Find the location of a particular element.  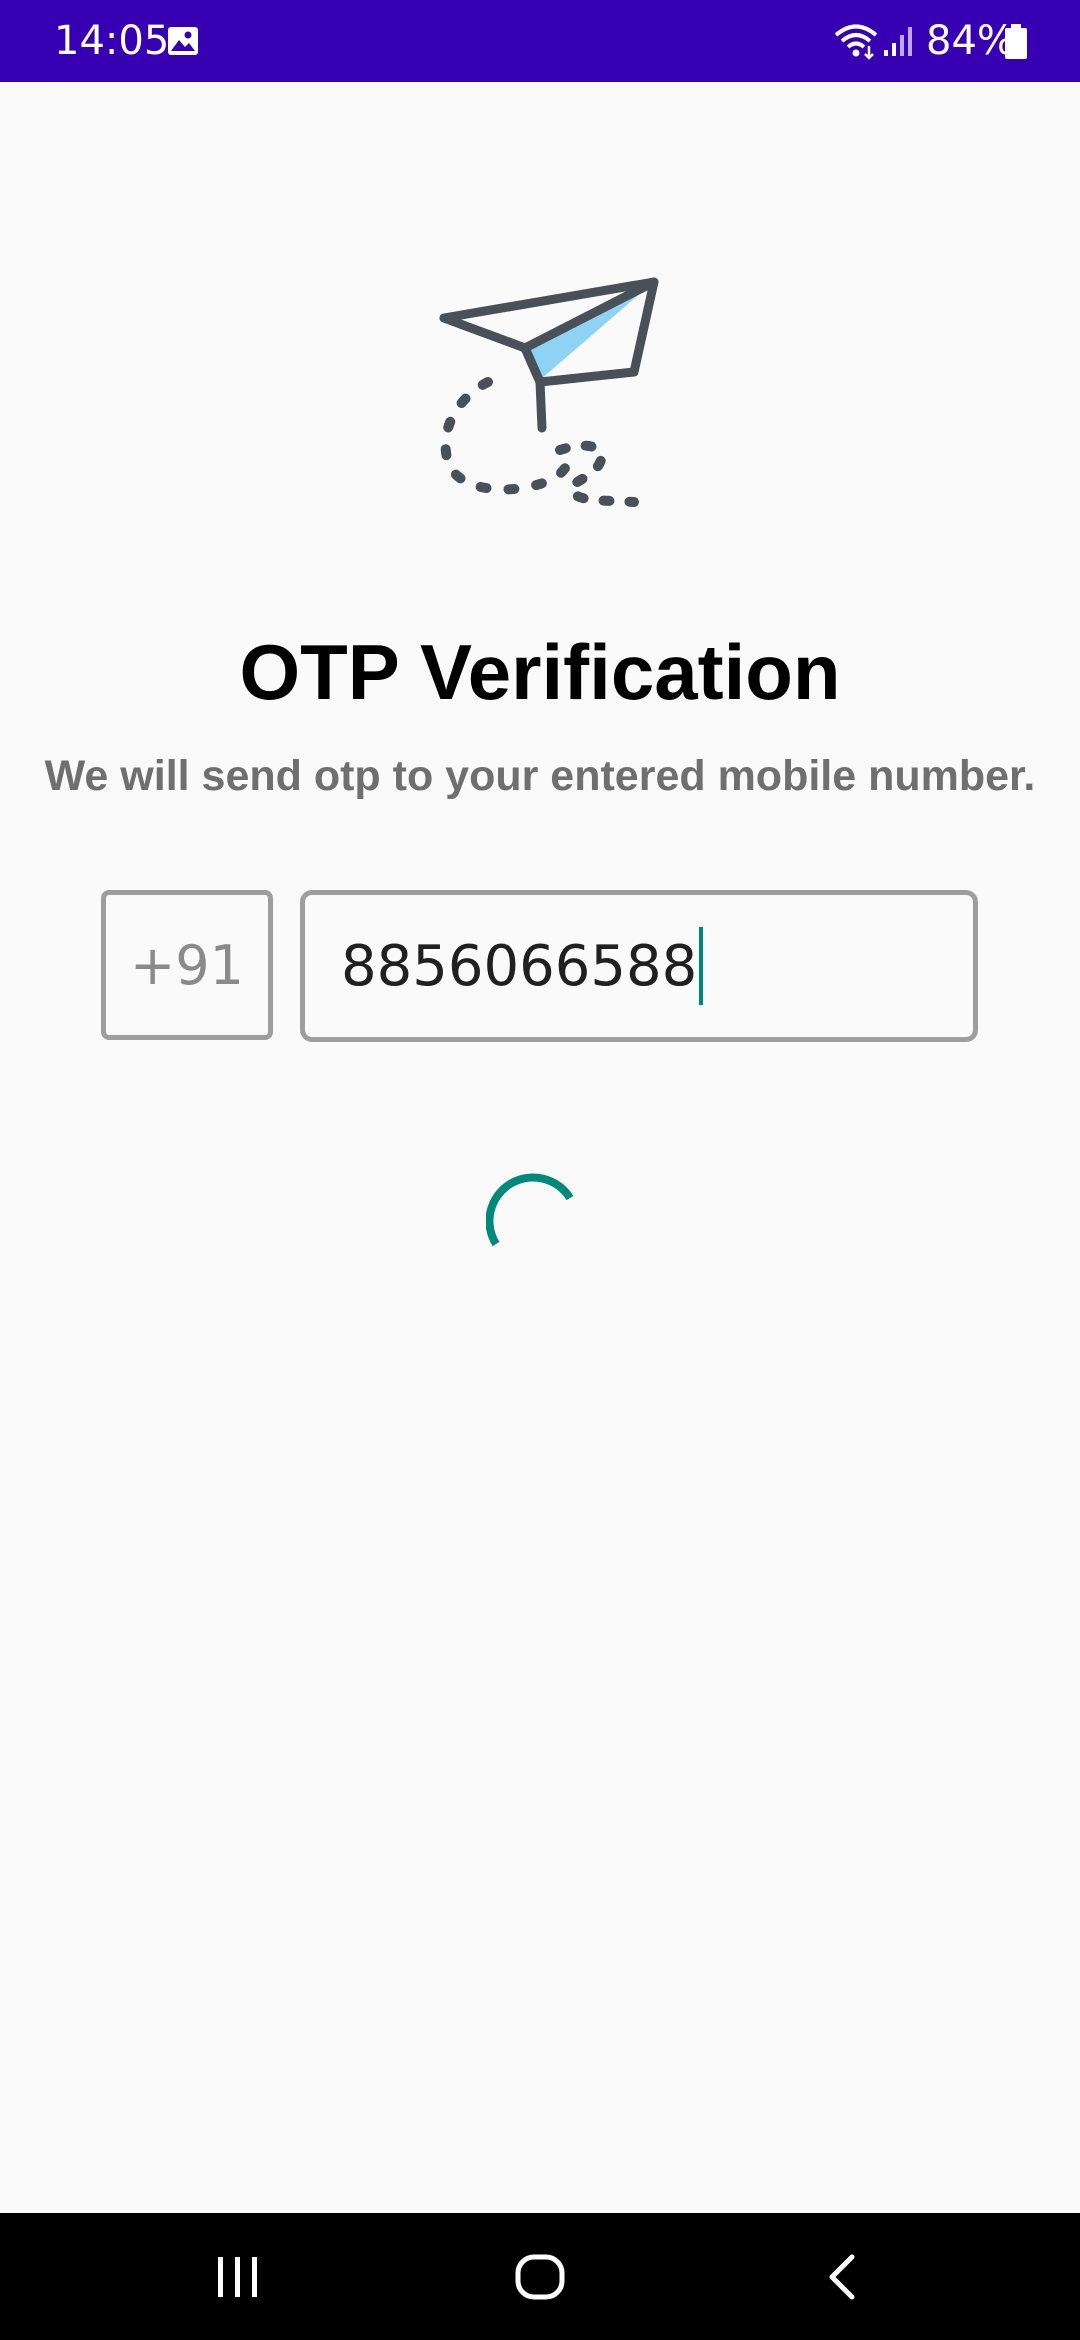

country-code-field: +91 is located at coordinates (187, 965).